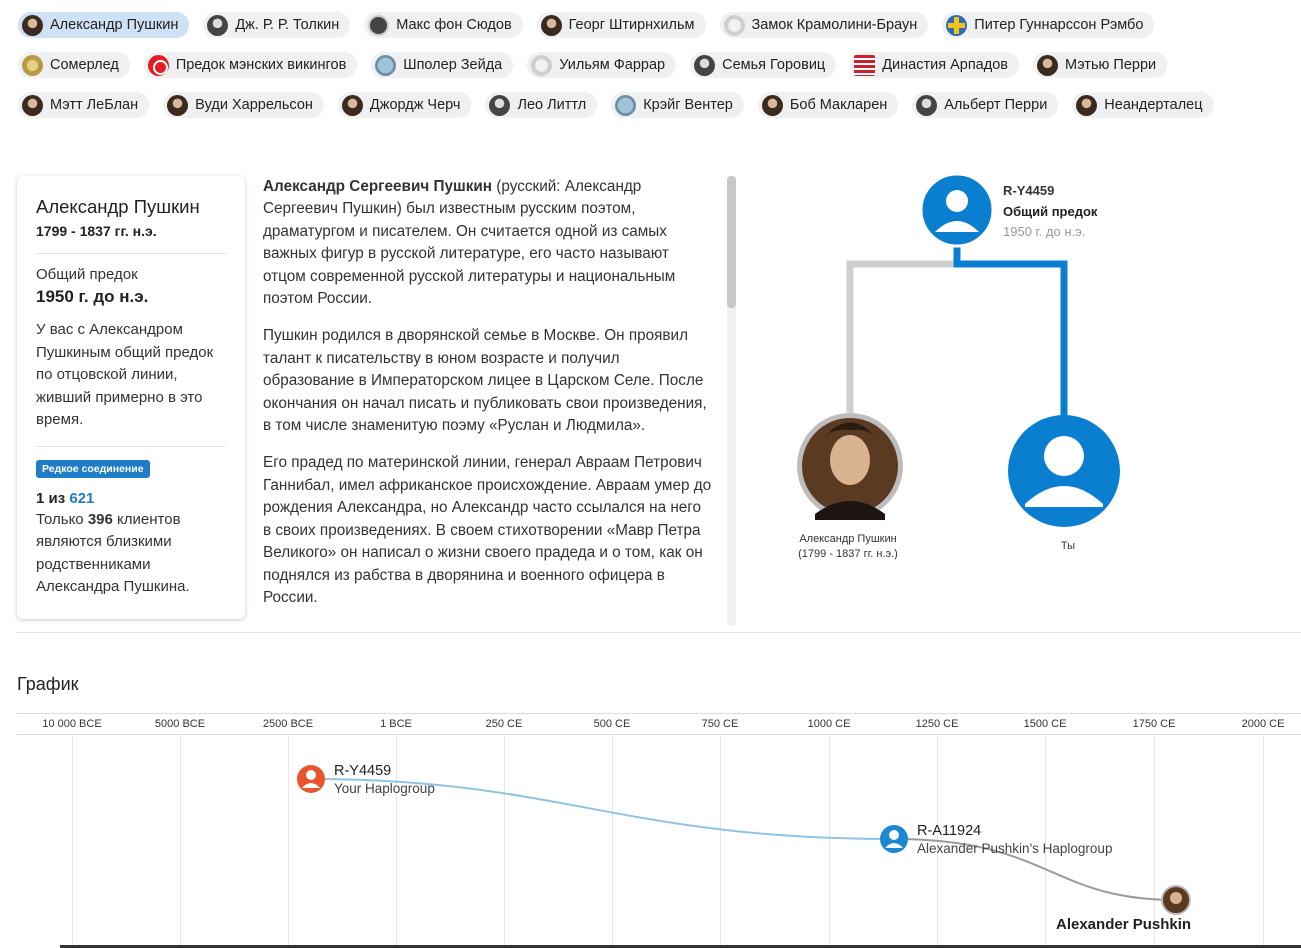 The image size is (1301, 948). What do you see at coordinates (1087, 105) in the screenshot?
I see `neanderthal-icon` at bounding box center [1087, 105].